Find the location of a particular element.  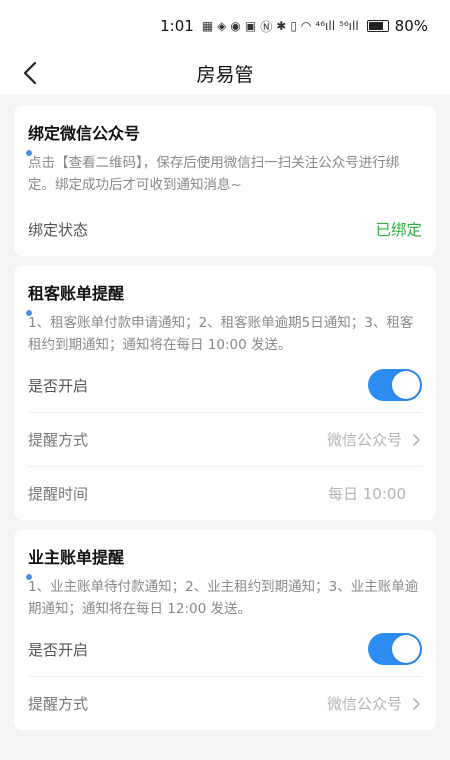

vibrate-icon: ▯ is located at coordinates (293, 26).